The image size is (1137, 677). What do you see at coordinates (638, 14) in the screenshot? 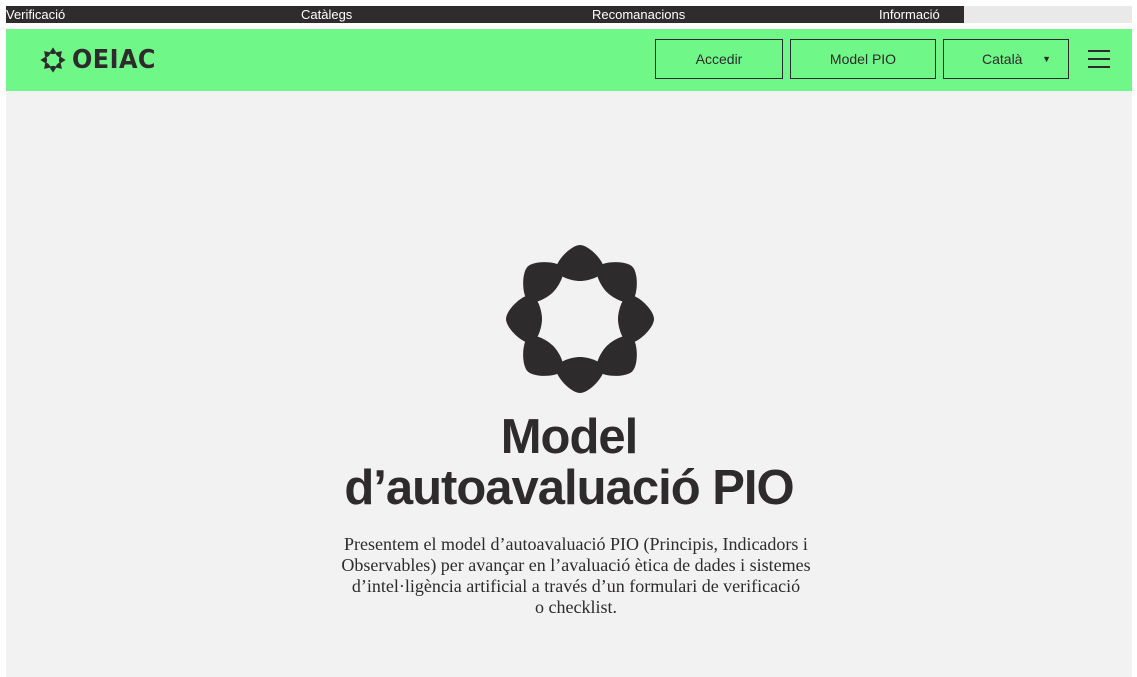
I see `top-nav-recomanacions: Recomanacions` at bounding box center [638, 14].